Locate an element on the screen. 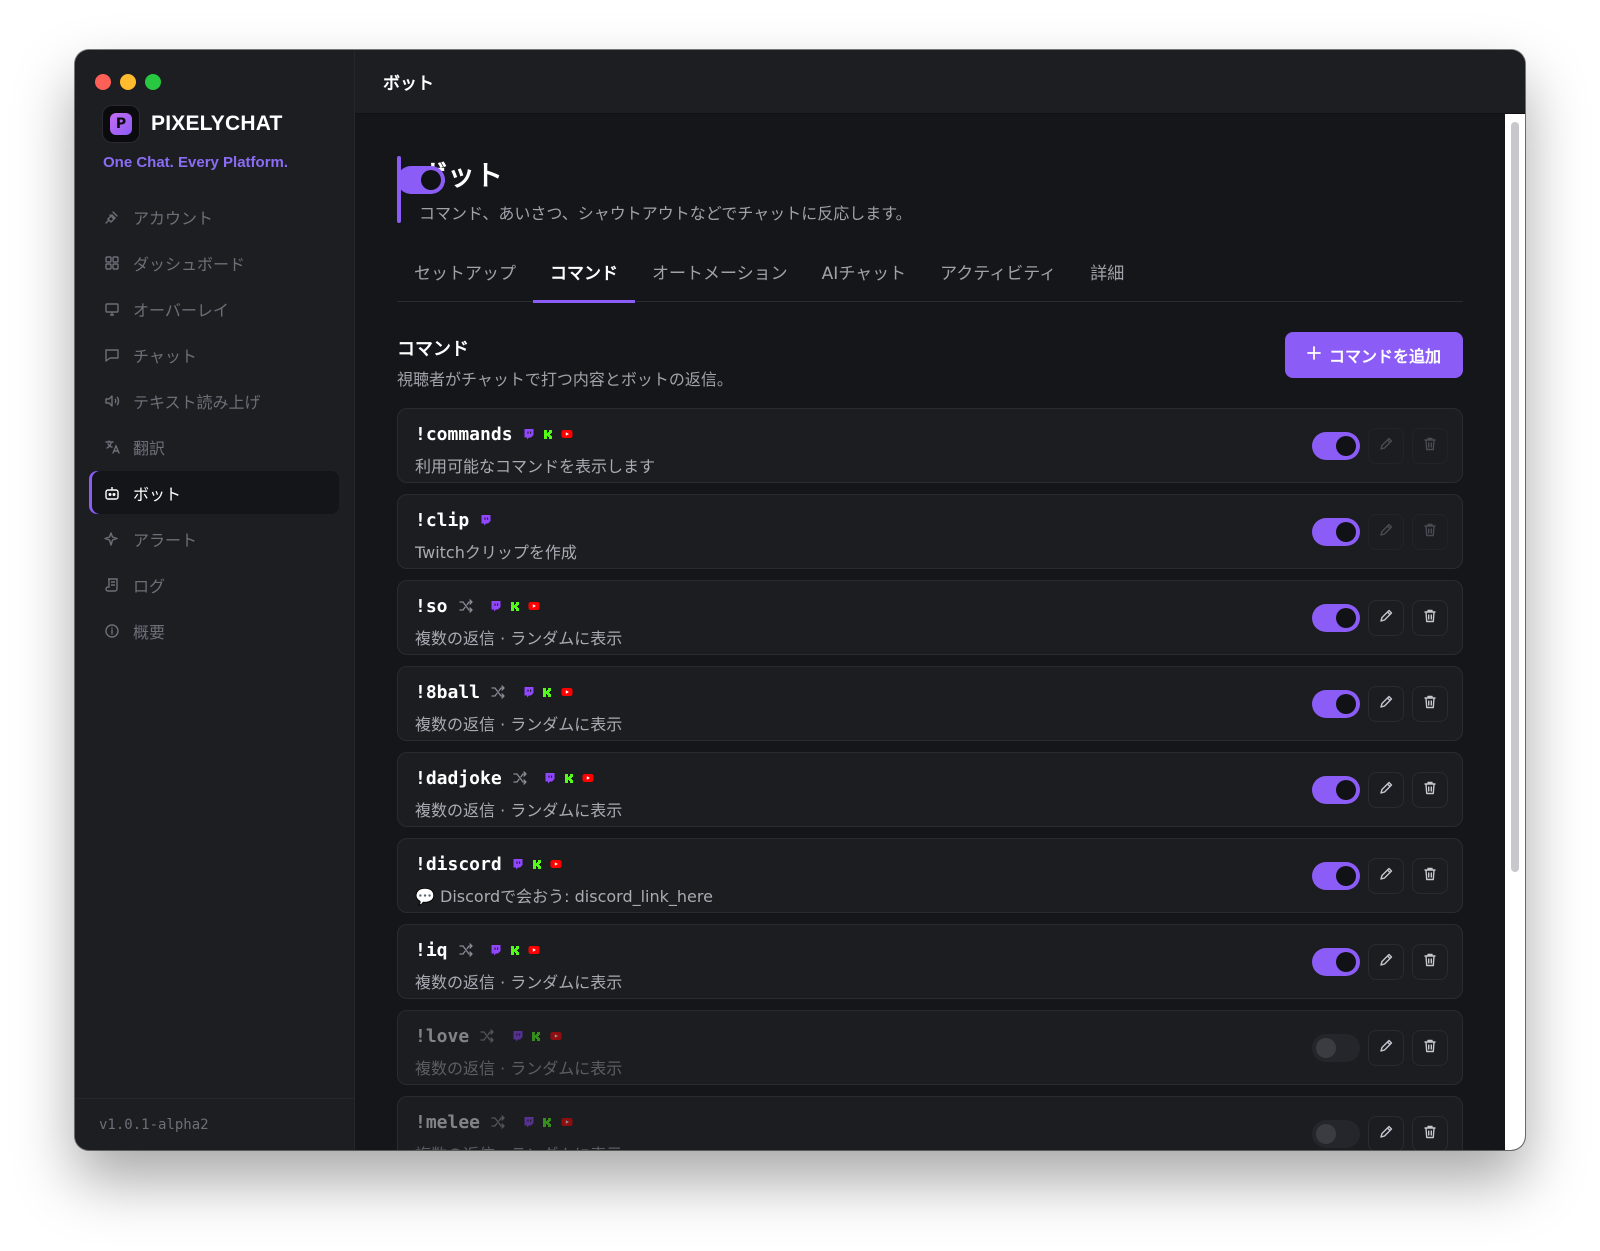  sidebar-item-bot: ボット is located at coordinates (214, 492).